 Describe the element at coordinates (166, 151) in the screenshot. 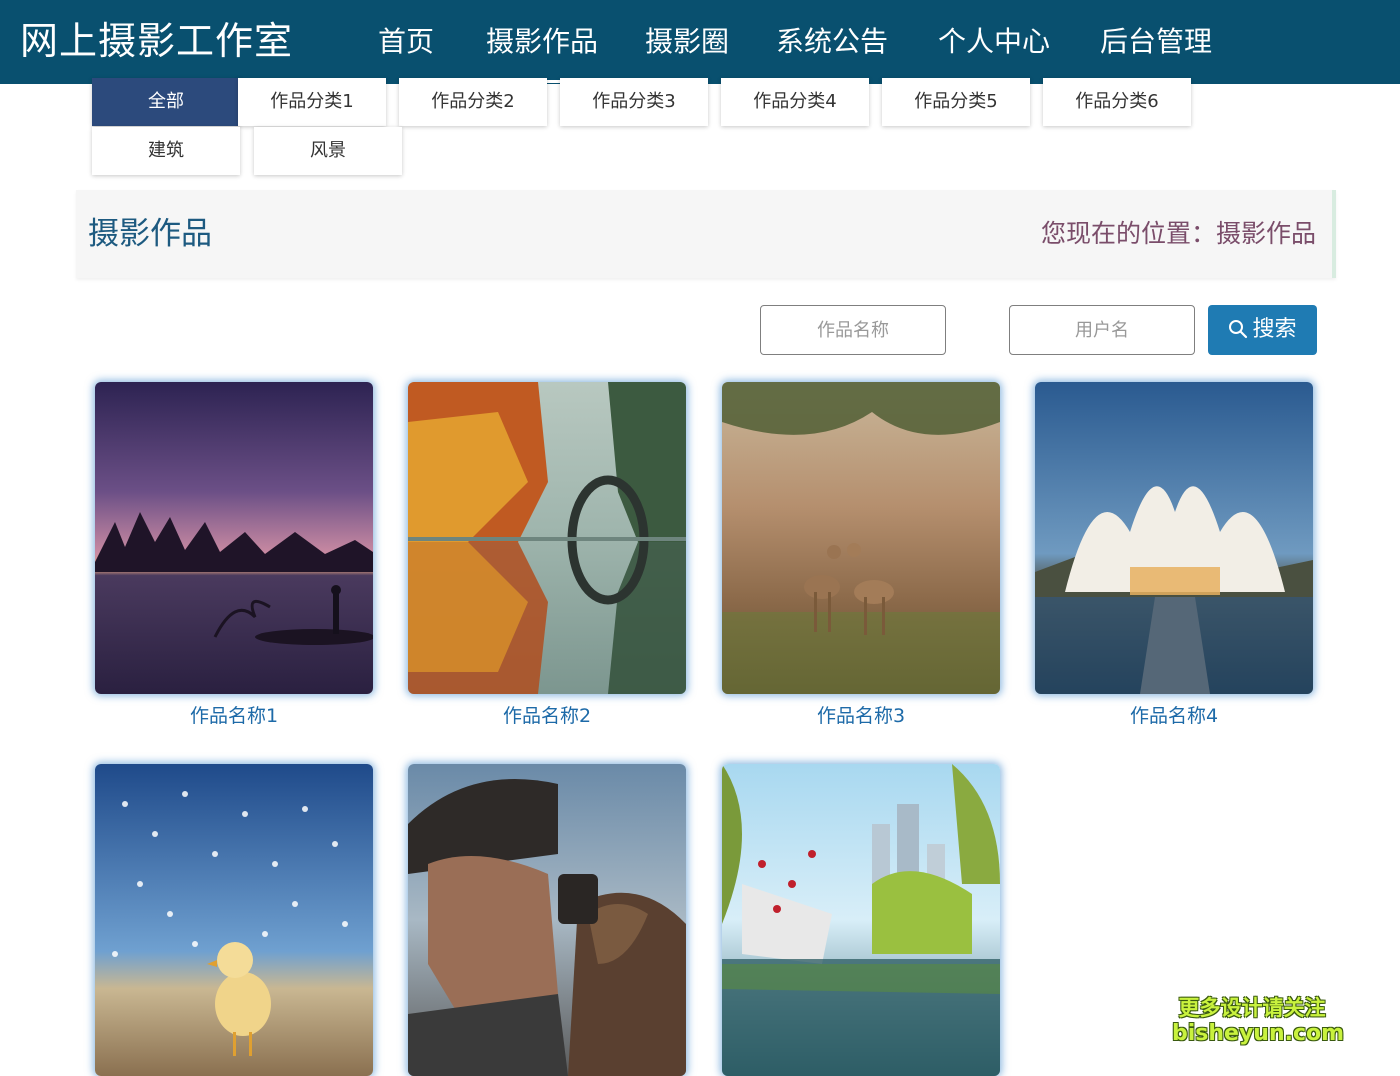

I see `category-architecture: 建筑` at that location.